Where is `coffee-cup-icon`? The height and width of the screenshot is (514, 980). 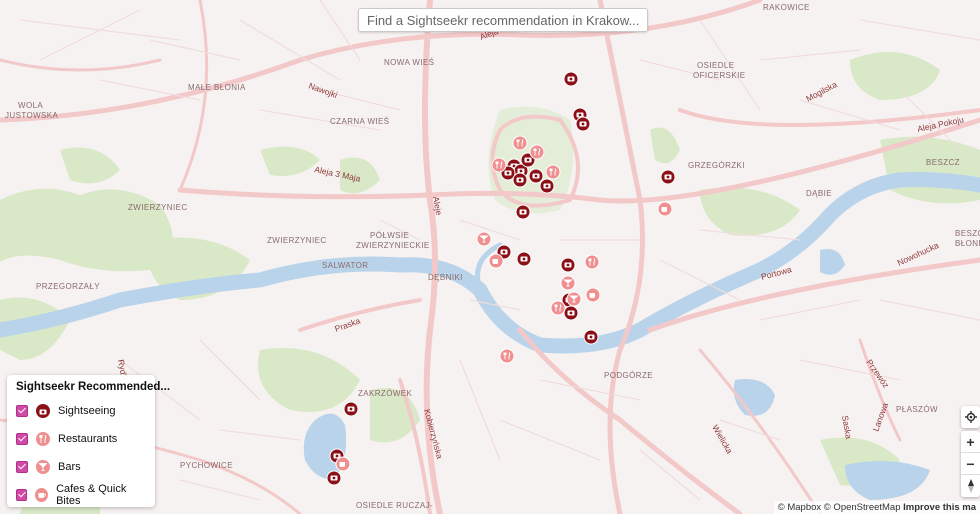 coffee-cup-icon is located at coordinates (42, 495).